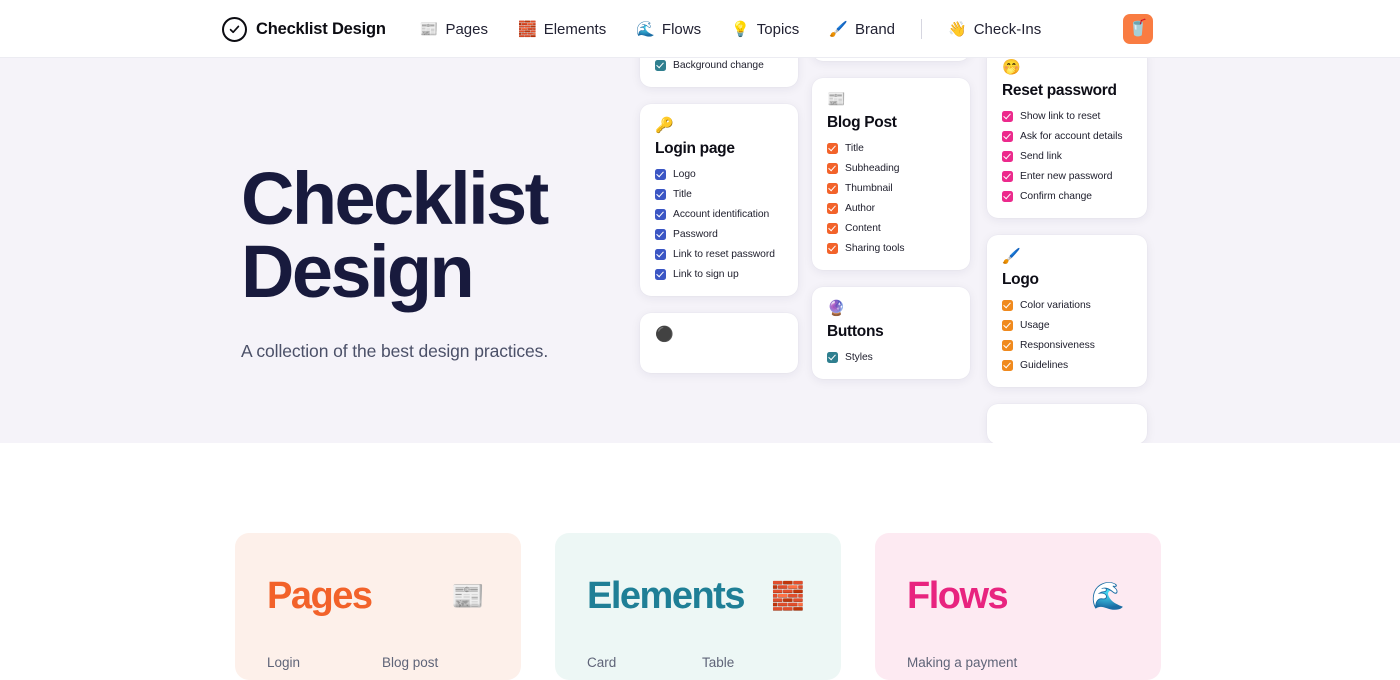  I want to click on checklist-card-buttons: 🔮 Buttons Styles, so click(891, 333).